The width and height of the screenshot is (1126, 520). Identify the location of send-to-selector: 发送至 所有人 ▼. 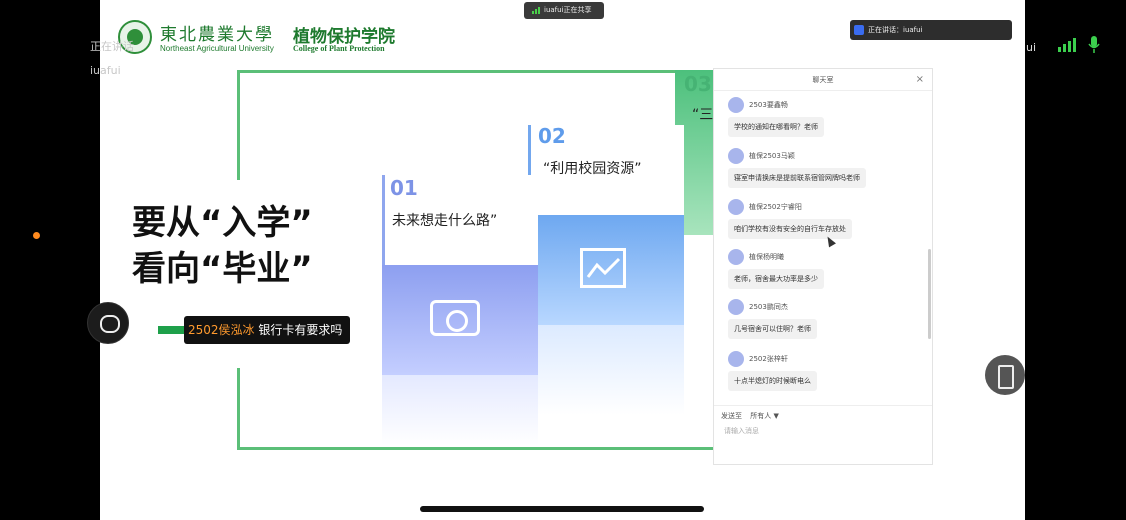
(750, 416).